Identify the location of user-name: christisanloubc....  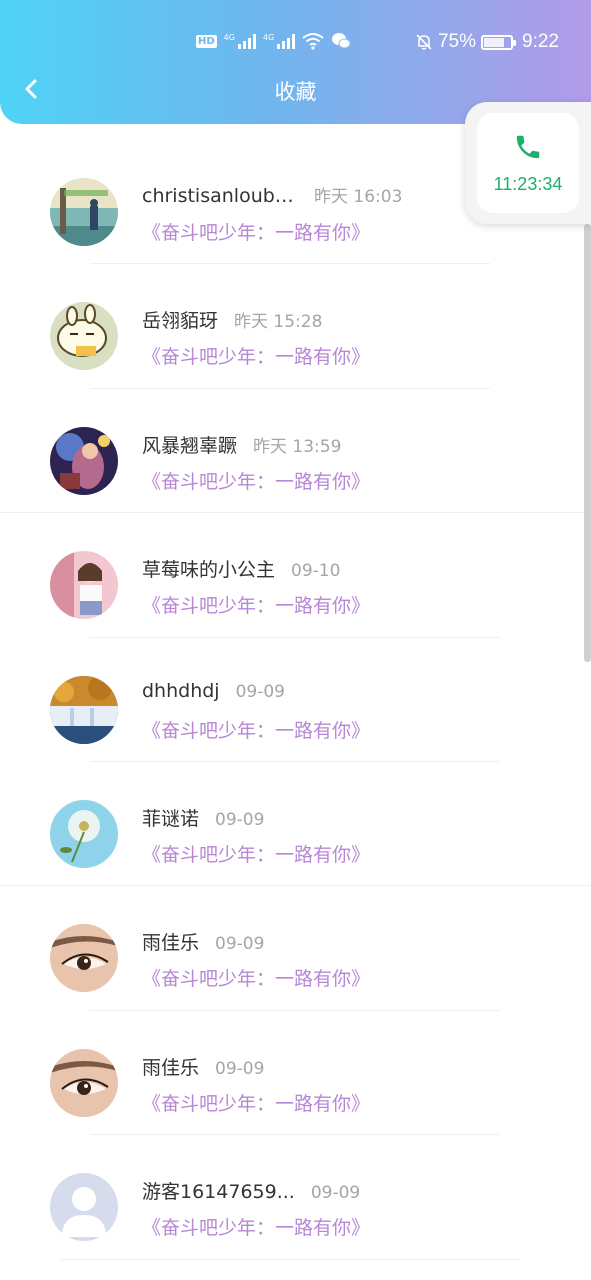
(220, 196).